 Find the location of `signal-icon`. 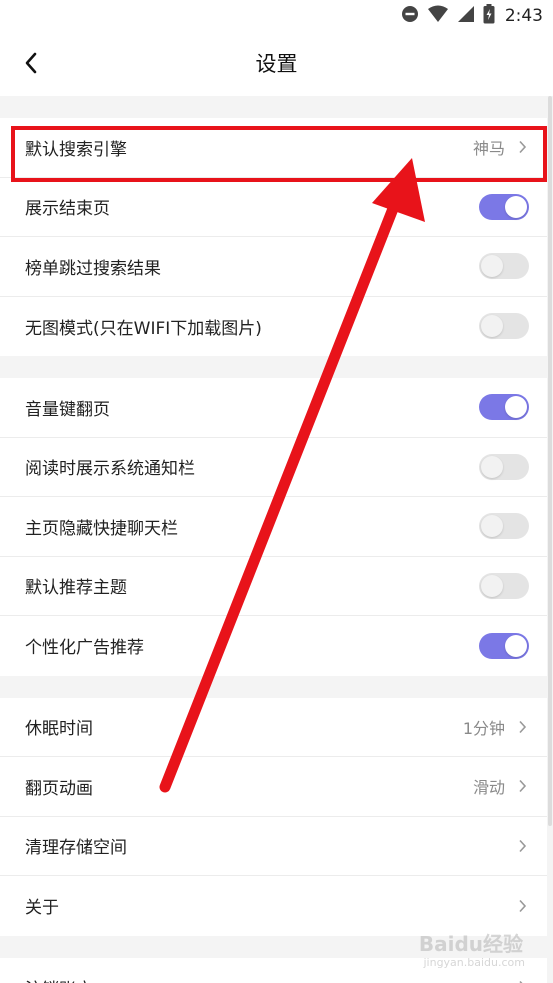

signal-icon is located at coordinates (466, 16).